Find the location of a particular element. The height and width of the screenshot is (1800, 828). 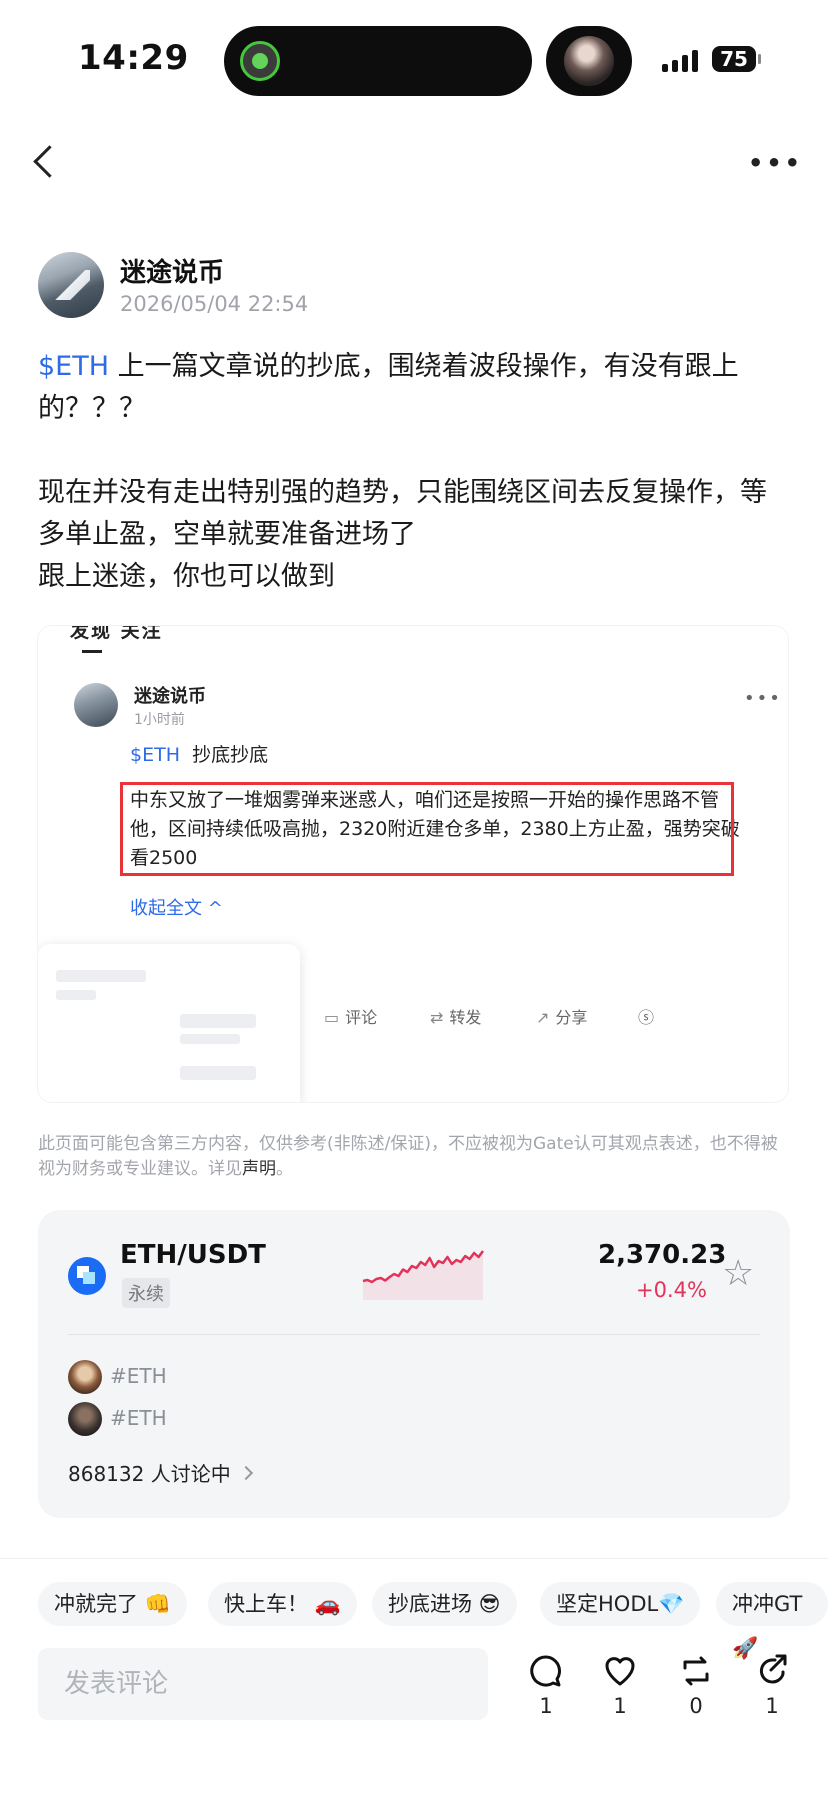

favorite-star-icon: ☆ is located at coordinates (738, 1274).